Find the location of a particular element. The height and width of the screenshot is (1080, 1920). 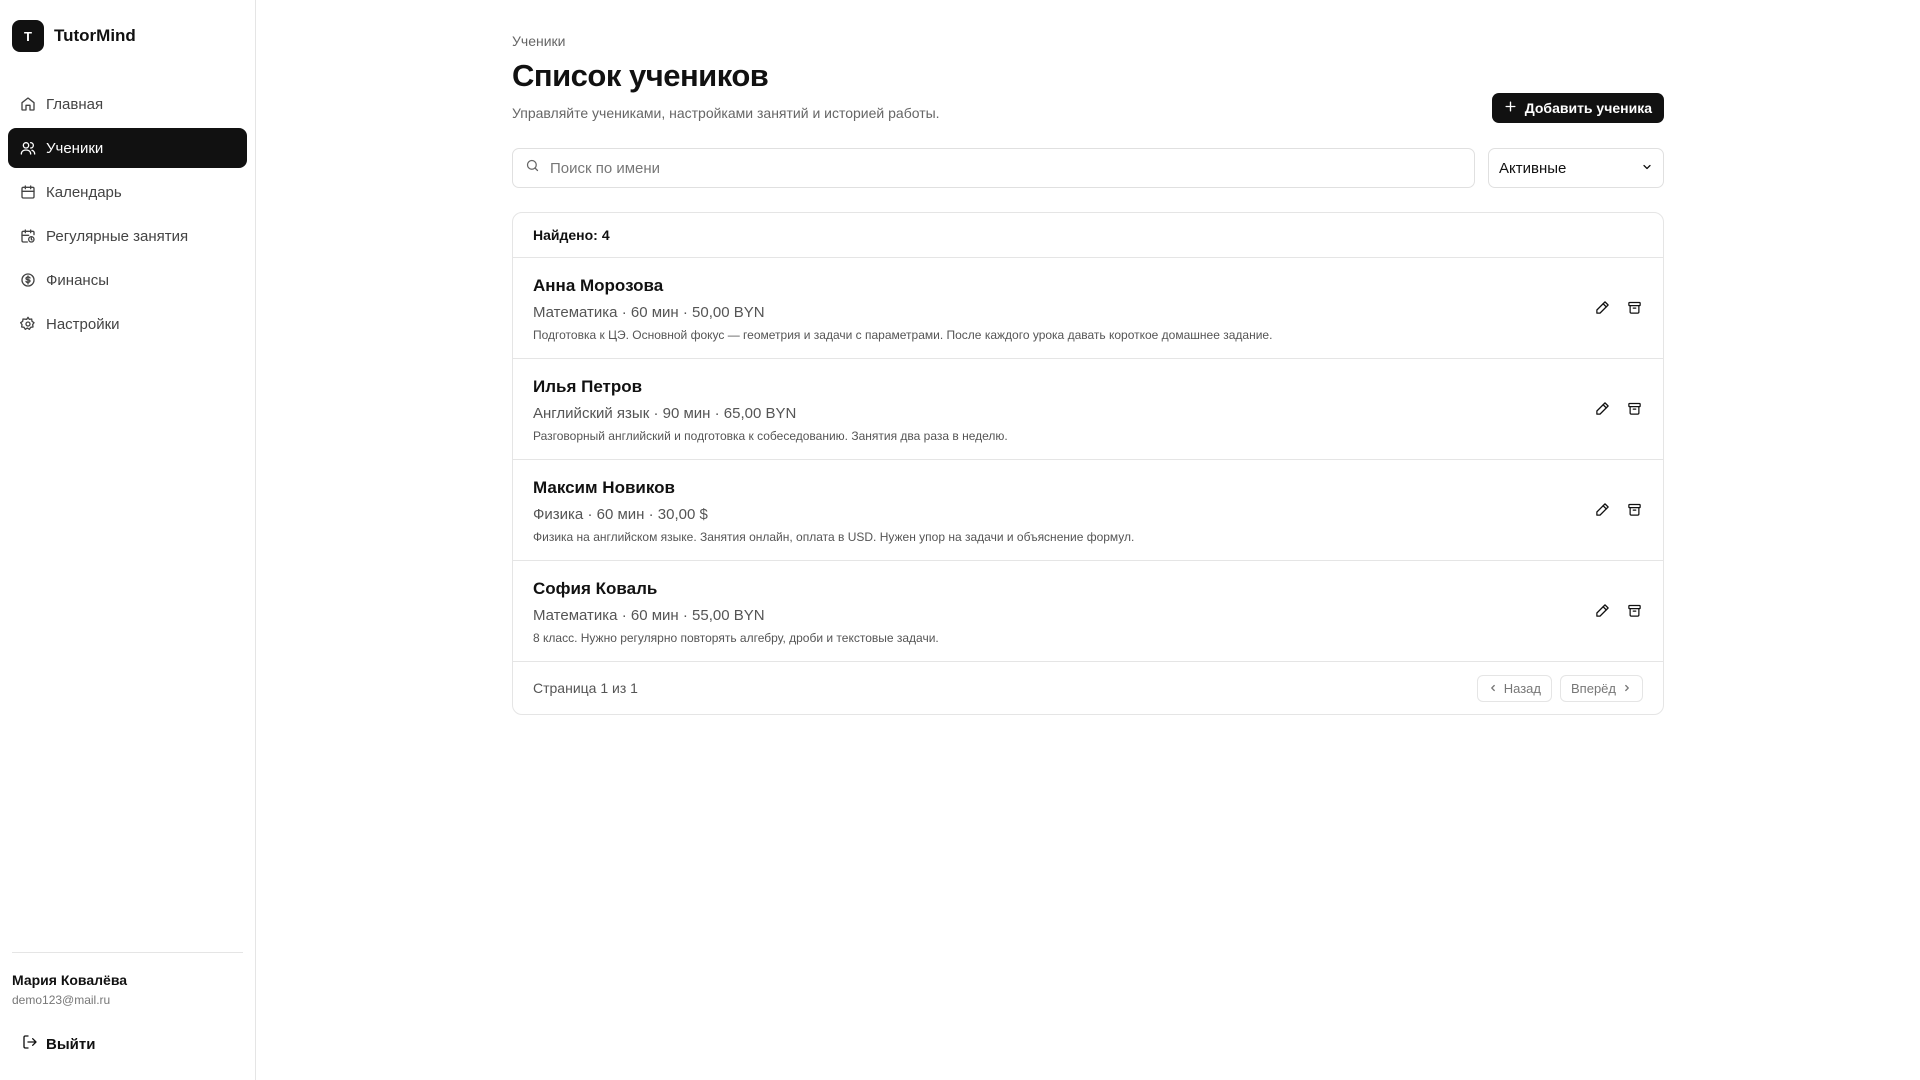

currency-icon is located at coordinates (28, 280).